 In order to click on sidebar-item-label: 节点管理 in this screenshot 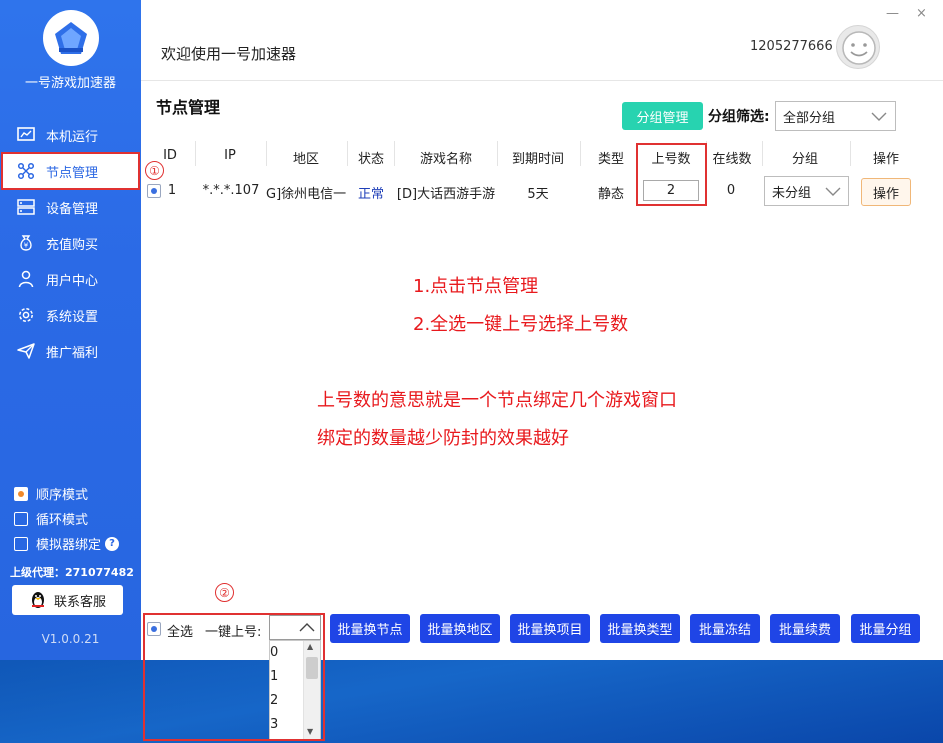, I will do `click(72, 173)`.